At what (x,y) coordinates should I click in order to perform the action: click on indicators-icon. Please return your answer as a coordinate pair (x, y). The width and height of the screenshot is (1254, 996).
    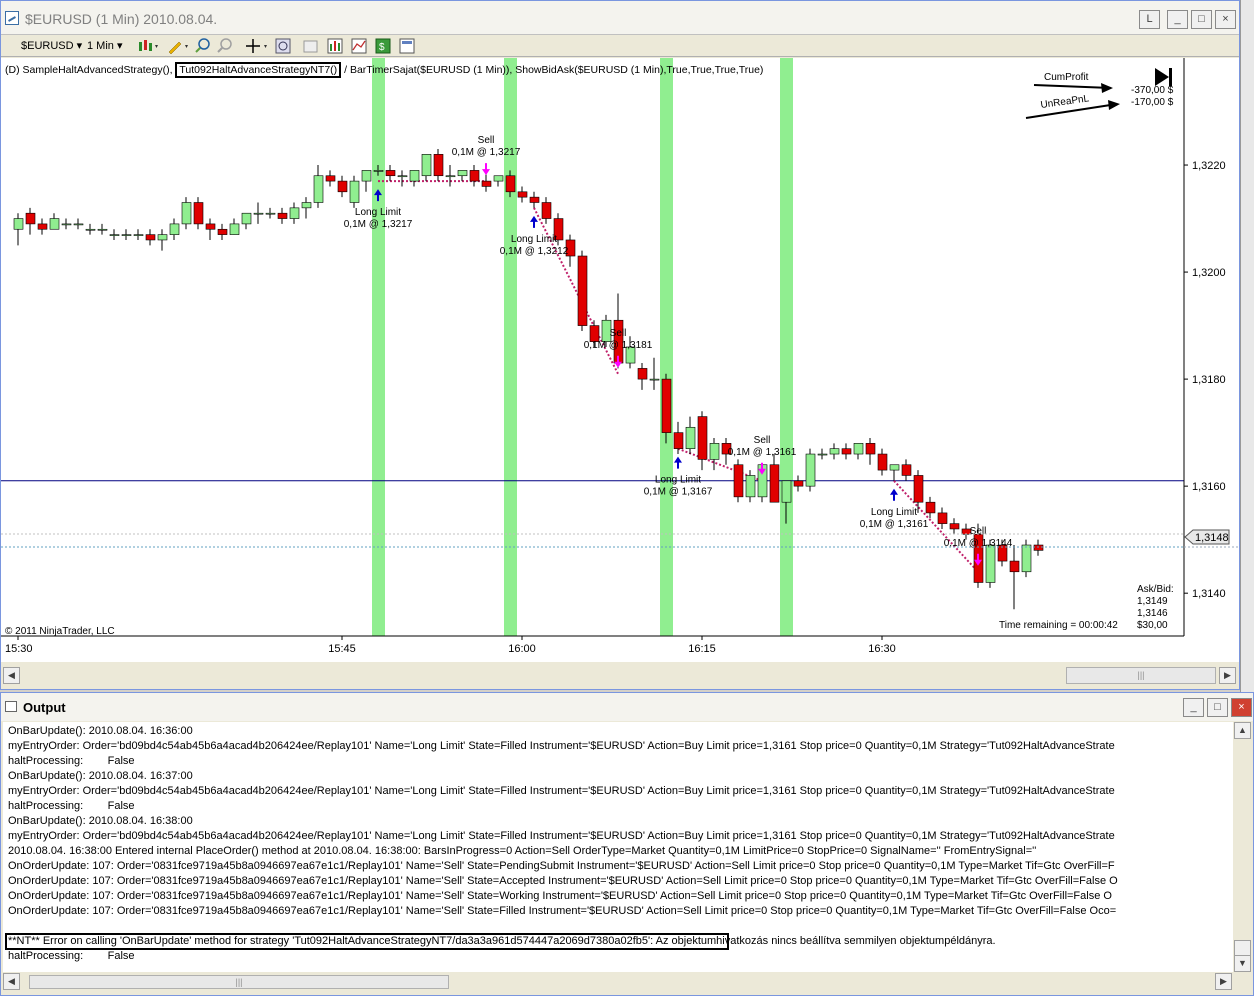
    Looking at the image, I should click on (335, 46).